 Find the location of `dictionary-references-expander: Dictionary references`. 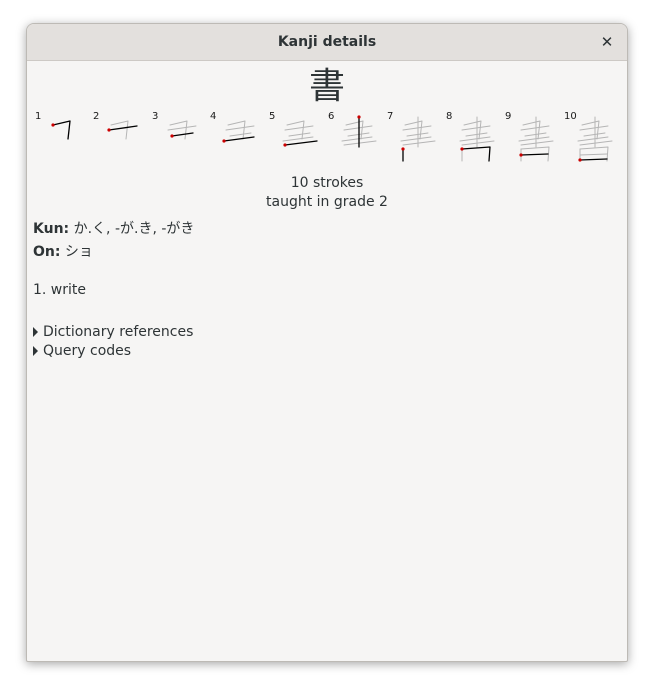

dictionary-references-expander: Dictionary references is located at coordinates (113, 332).